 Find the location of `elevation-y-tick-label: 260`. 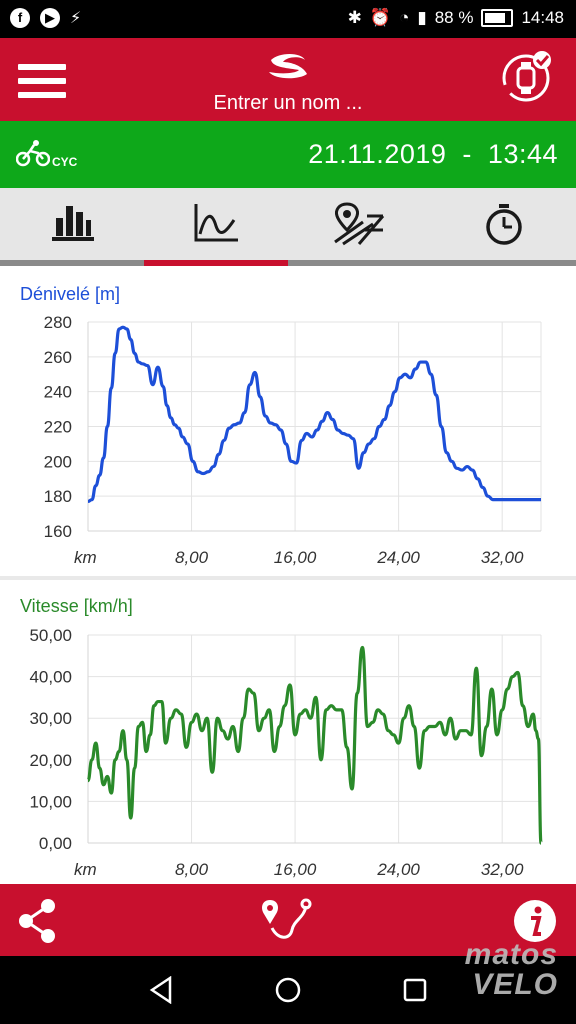

elevation-y-tick-label: 260 is located at coordinates (58, 357).